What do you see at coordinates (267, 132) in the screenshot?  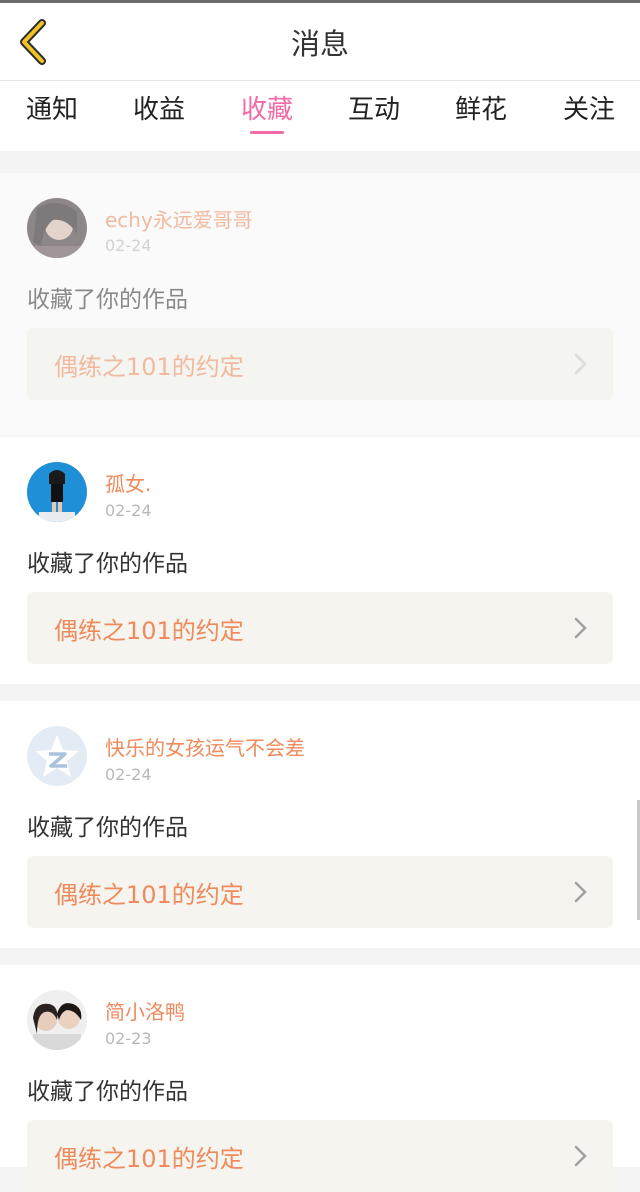 I see `active-tab-indicator` at bounding box center [267, 132].